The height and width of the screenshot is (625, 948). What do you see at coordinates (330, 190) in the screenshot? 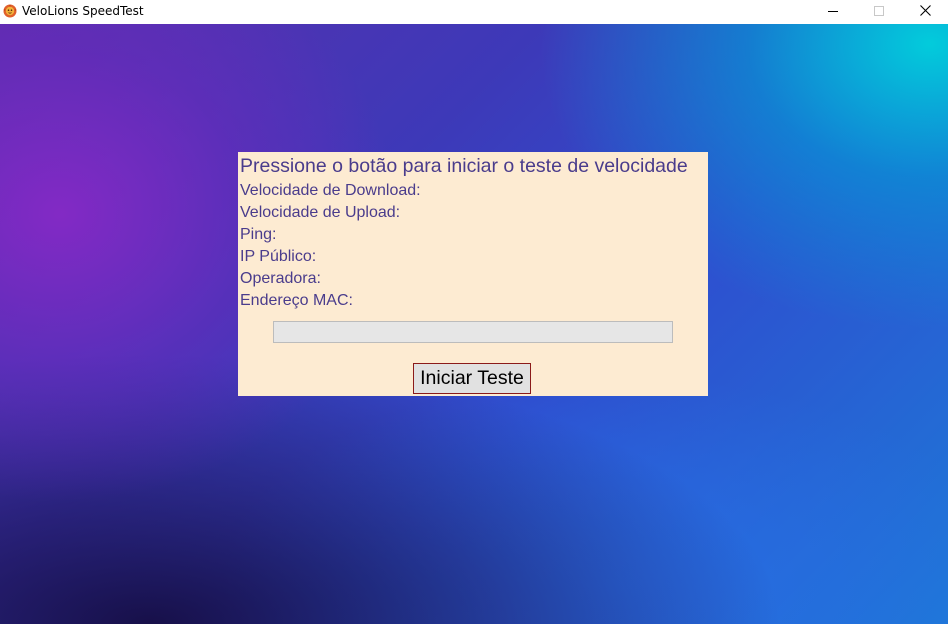
I see `download-speed-label: Velocidade de Download:` at bounding box center [330, 190].